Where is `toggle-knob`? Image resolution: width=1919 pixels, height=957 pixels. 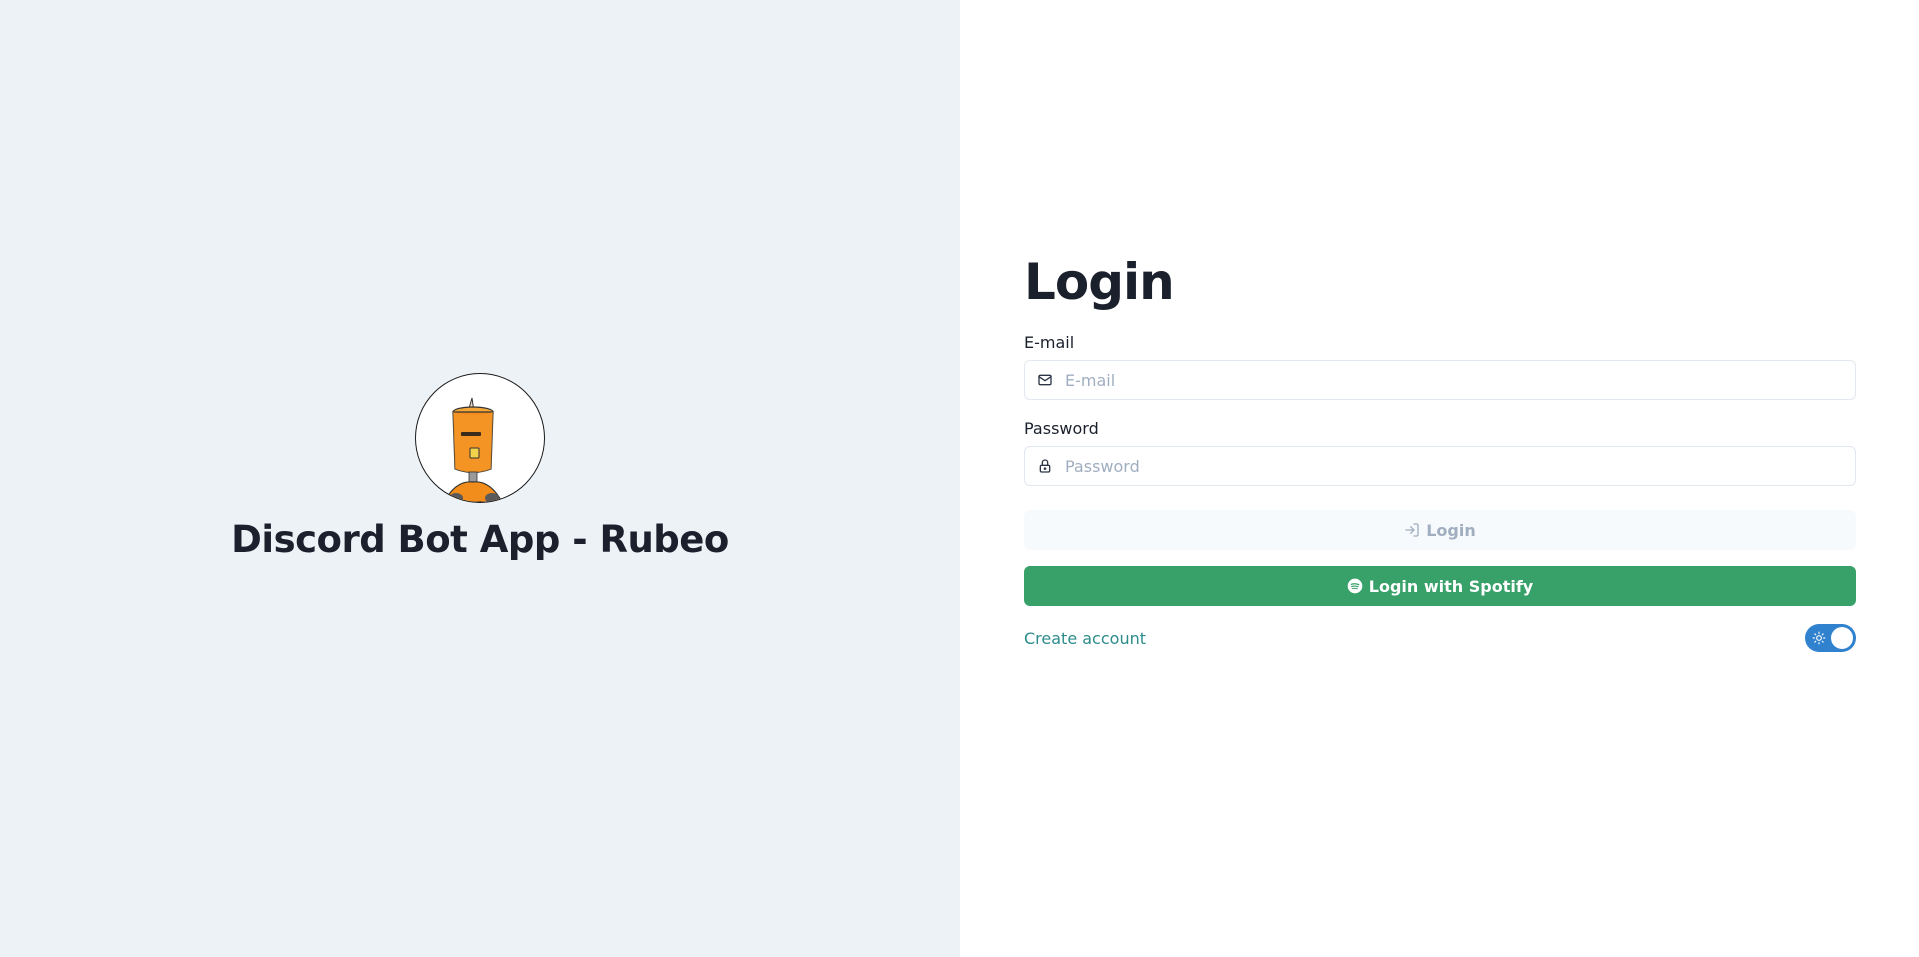
toggle-knob is located at coordinates (1842, 638).